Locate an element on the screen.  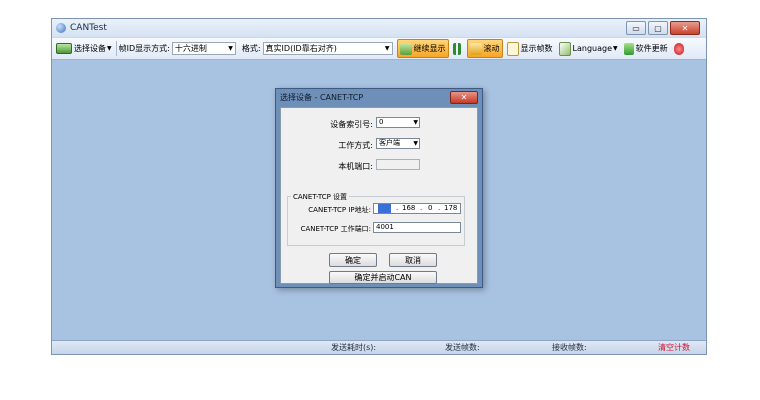
select-device-label: 选择设备 is located at coordinates (90, 48).